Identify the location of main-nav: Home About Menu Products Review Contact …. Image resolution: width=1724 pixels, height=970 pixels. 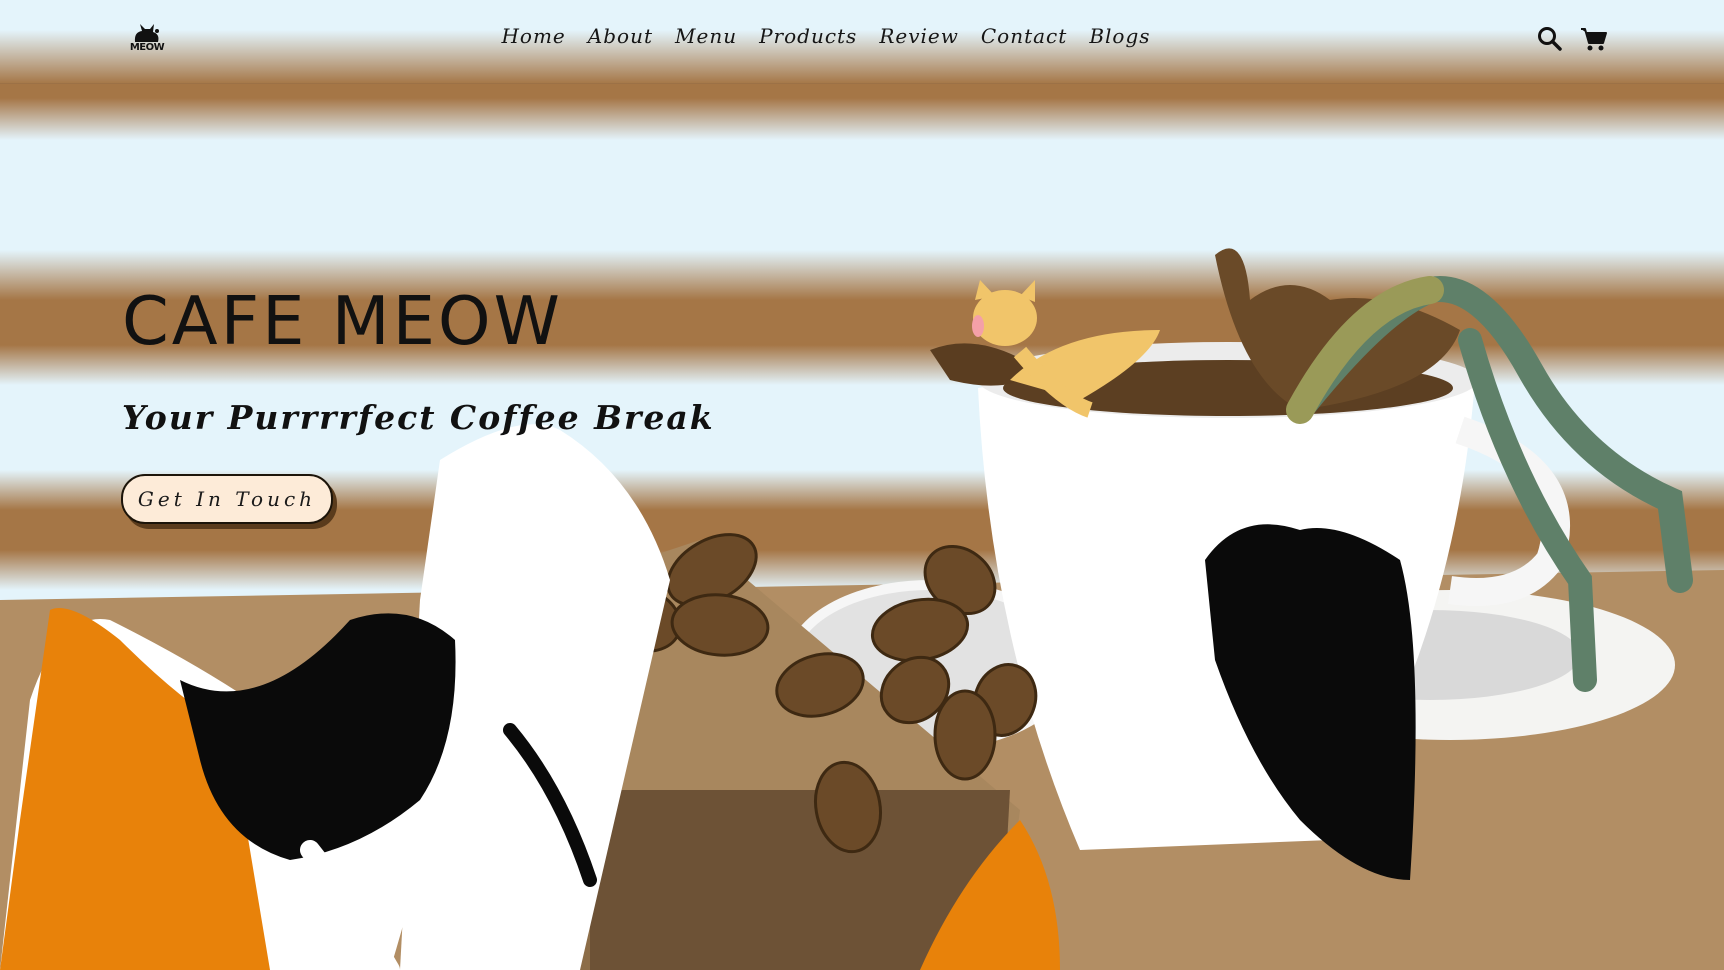
(844, 36).